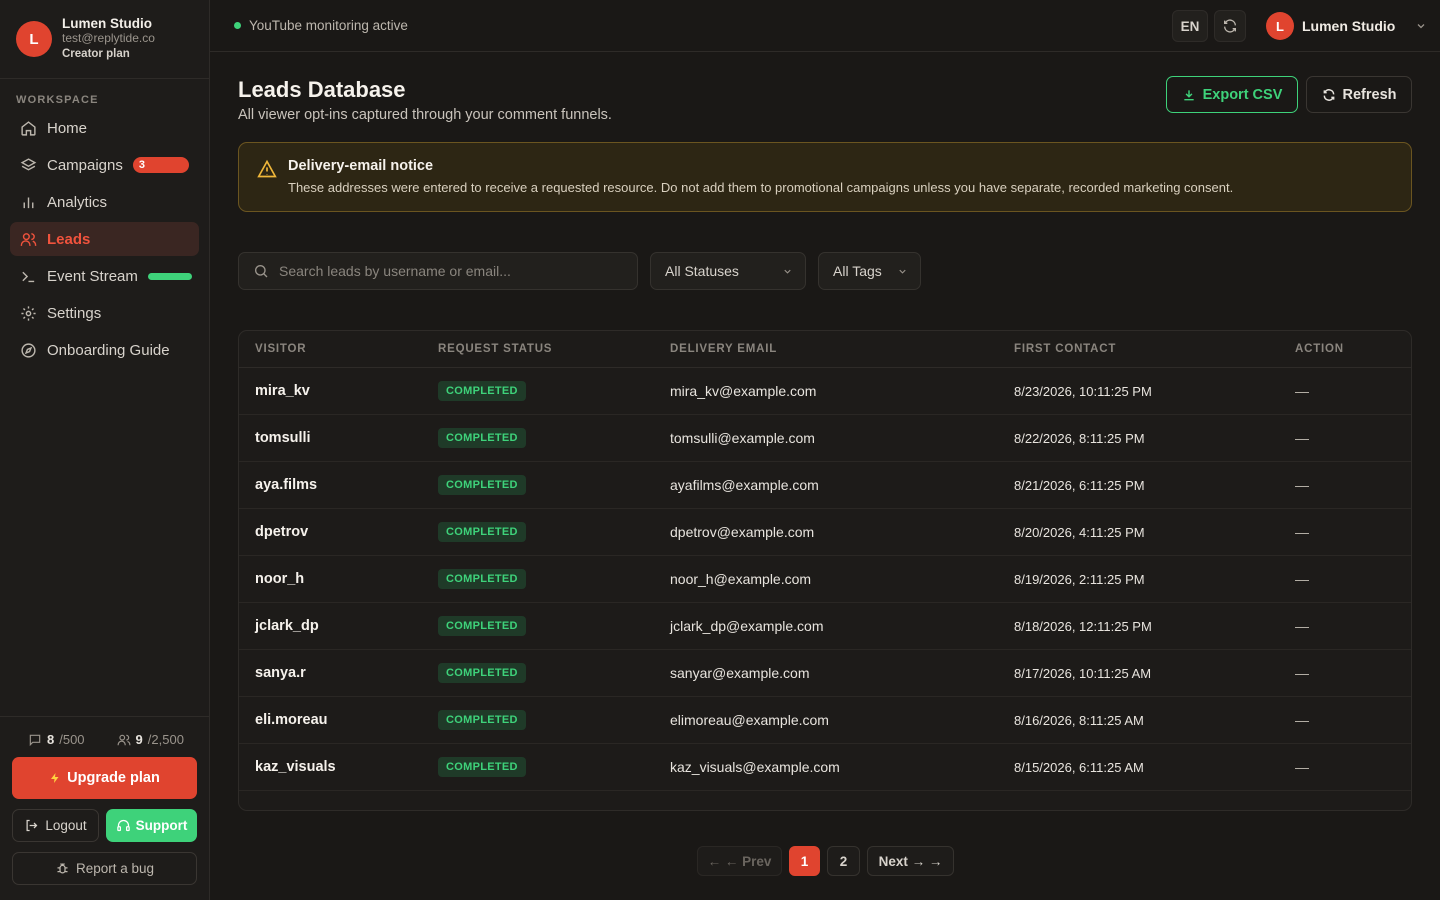 The height and width of the screenshot is (900, 1440). I want to click on usage-quota: 8/500 9/2,500, so click(106, 739).